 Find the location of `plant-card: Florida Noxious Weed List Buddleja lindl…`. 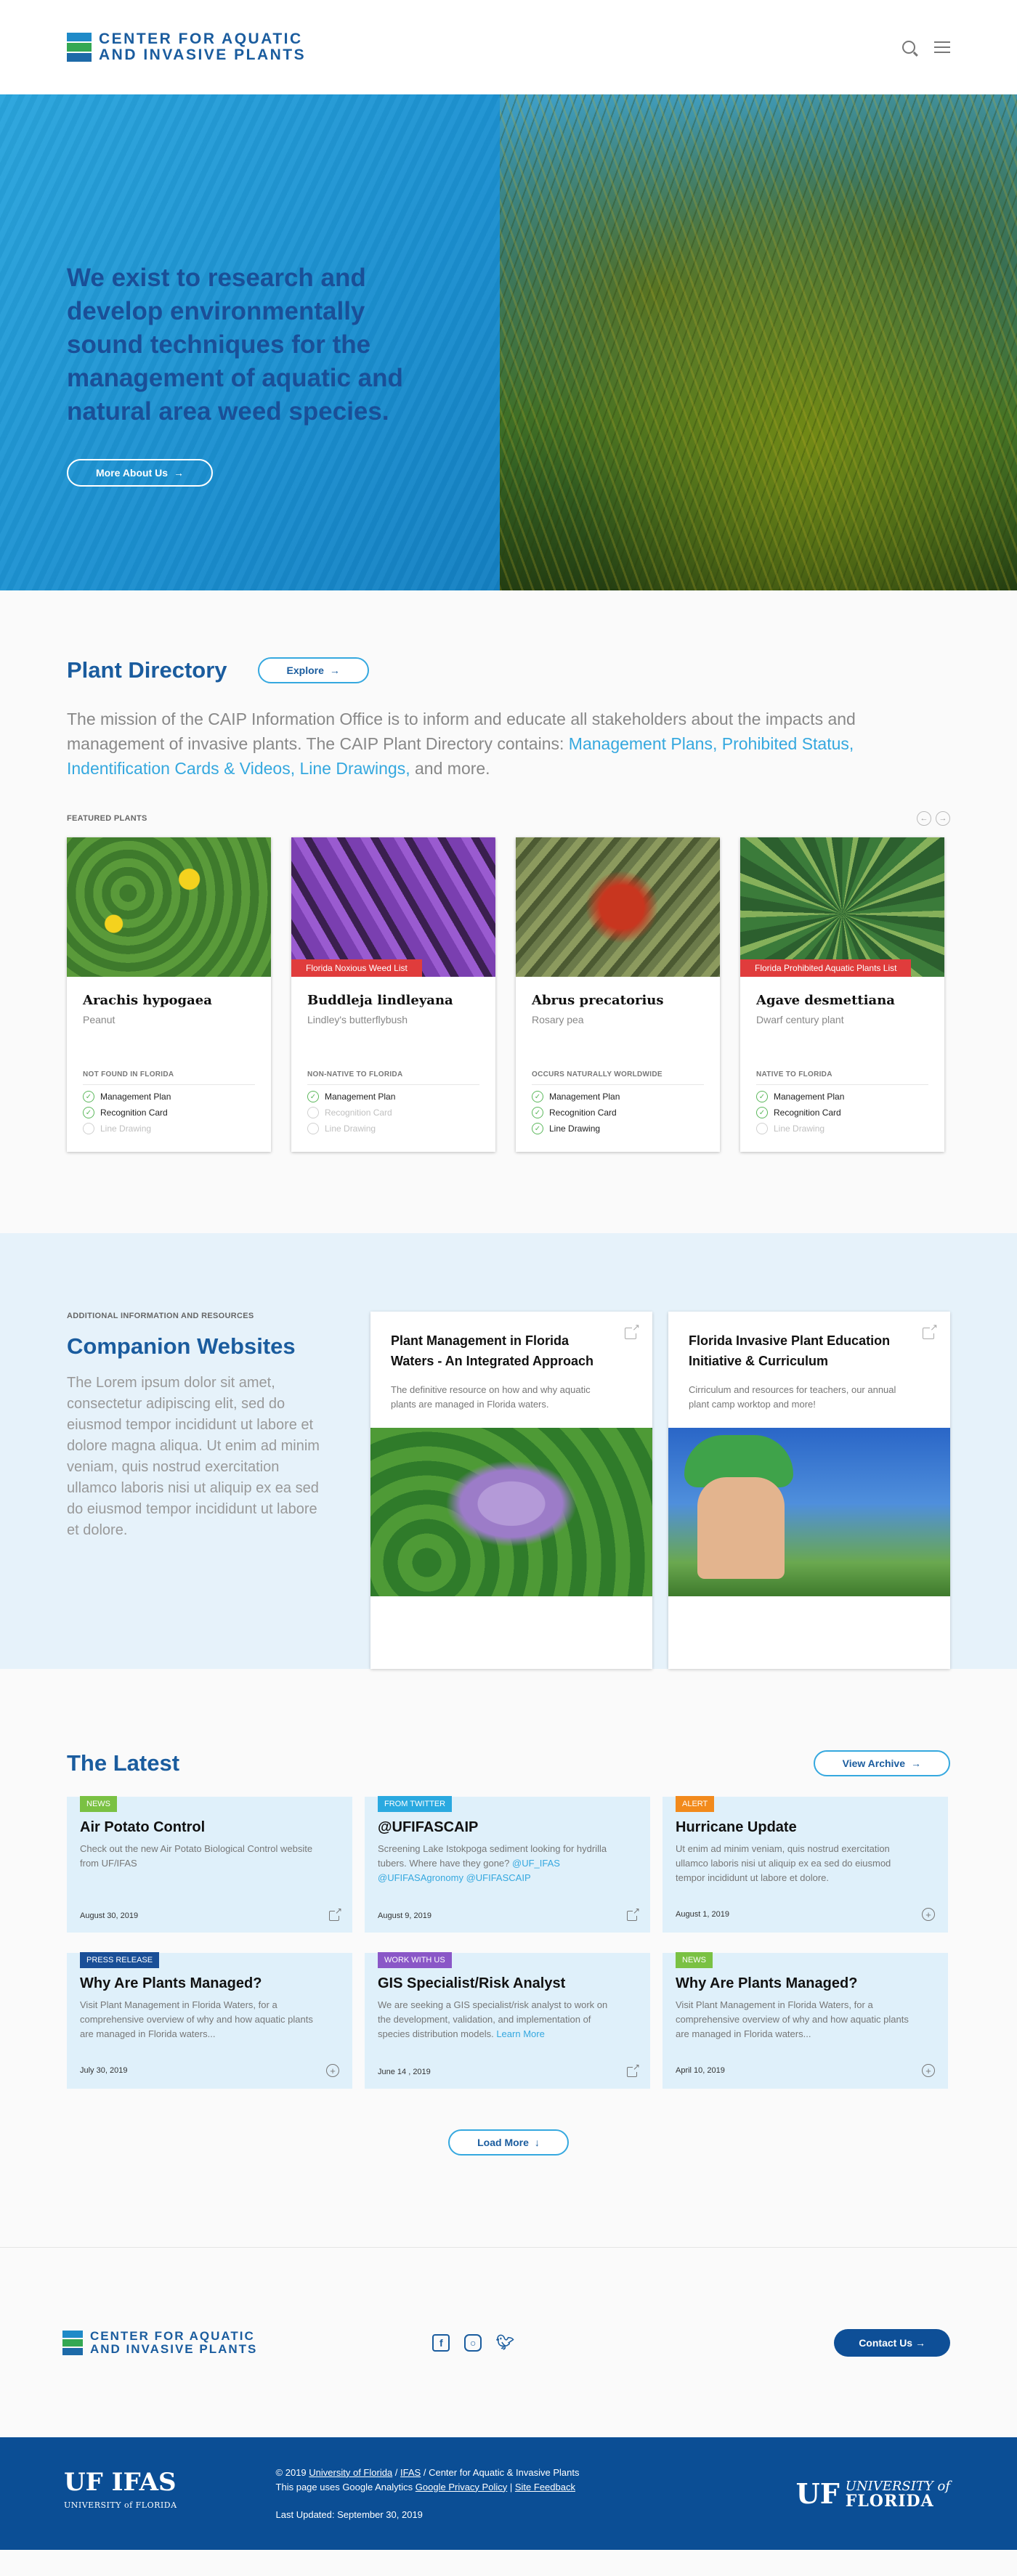

plant-card: Florida Noxious Weed List Buddleja lindl… is located at coordinates (393, 995).